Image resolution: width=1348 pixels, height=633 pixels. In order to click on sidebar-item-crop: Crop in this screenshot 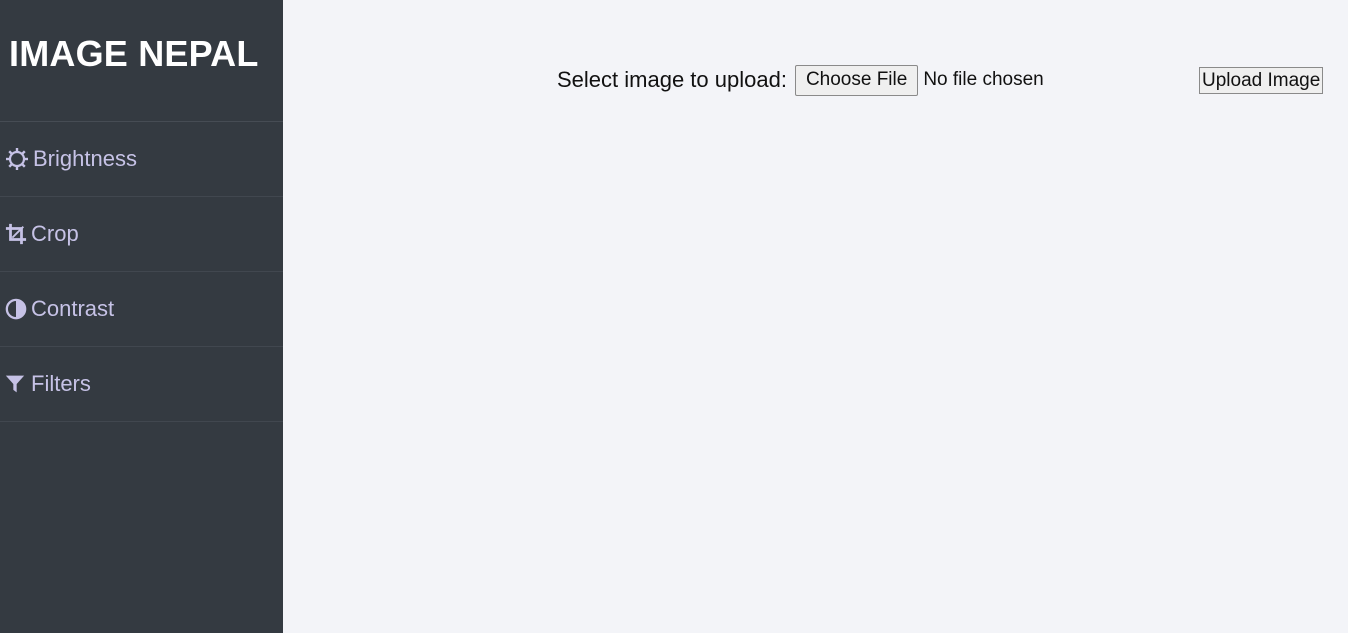, I will do `click(141, 234)`.